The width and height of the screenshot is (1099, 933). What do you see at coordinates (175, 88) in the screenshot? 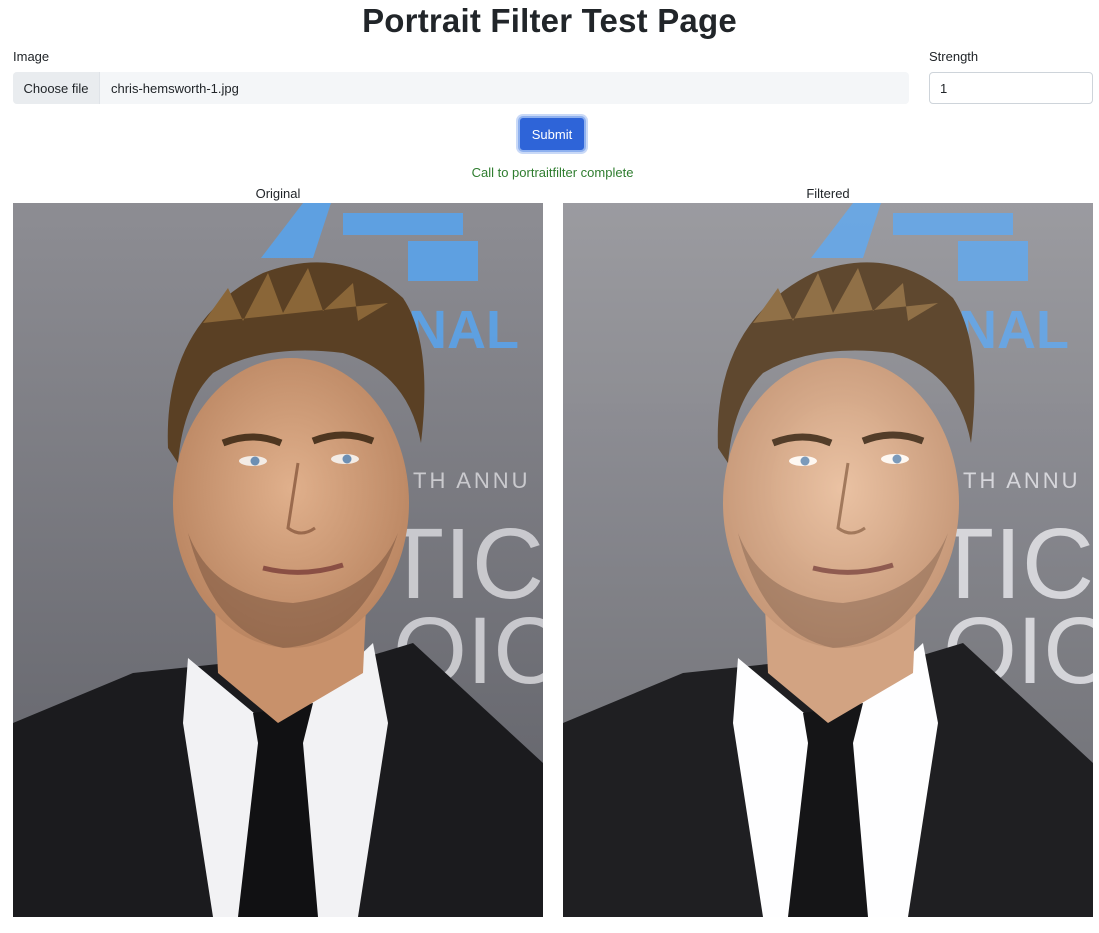
I see `selected-file-name: chris-hemsworth-1.jpg` at bounding box center [175, 88].